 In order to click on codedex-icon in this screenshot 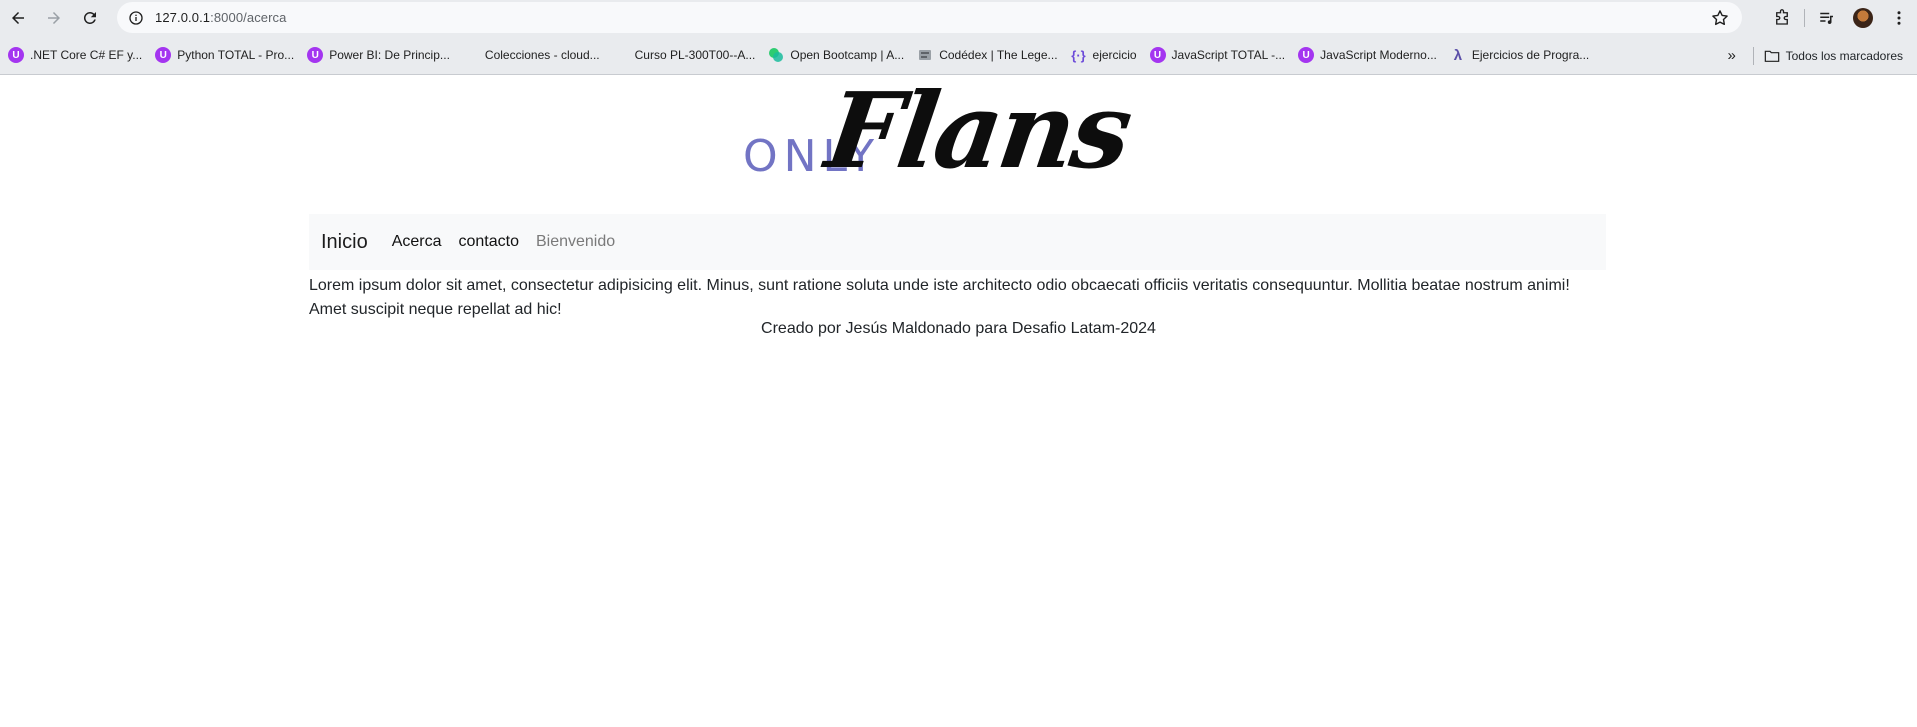, I will do `click(925, 55)`.